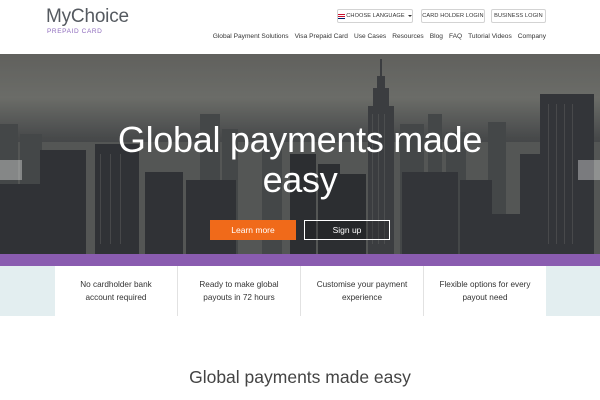 Image resolution: width=600 pixels, height=400 pixels. I want to click on card-holder-login-button: CARD HOLDER LOGIN, so click(453, 16).